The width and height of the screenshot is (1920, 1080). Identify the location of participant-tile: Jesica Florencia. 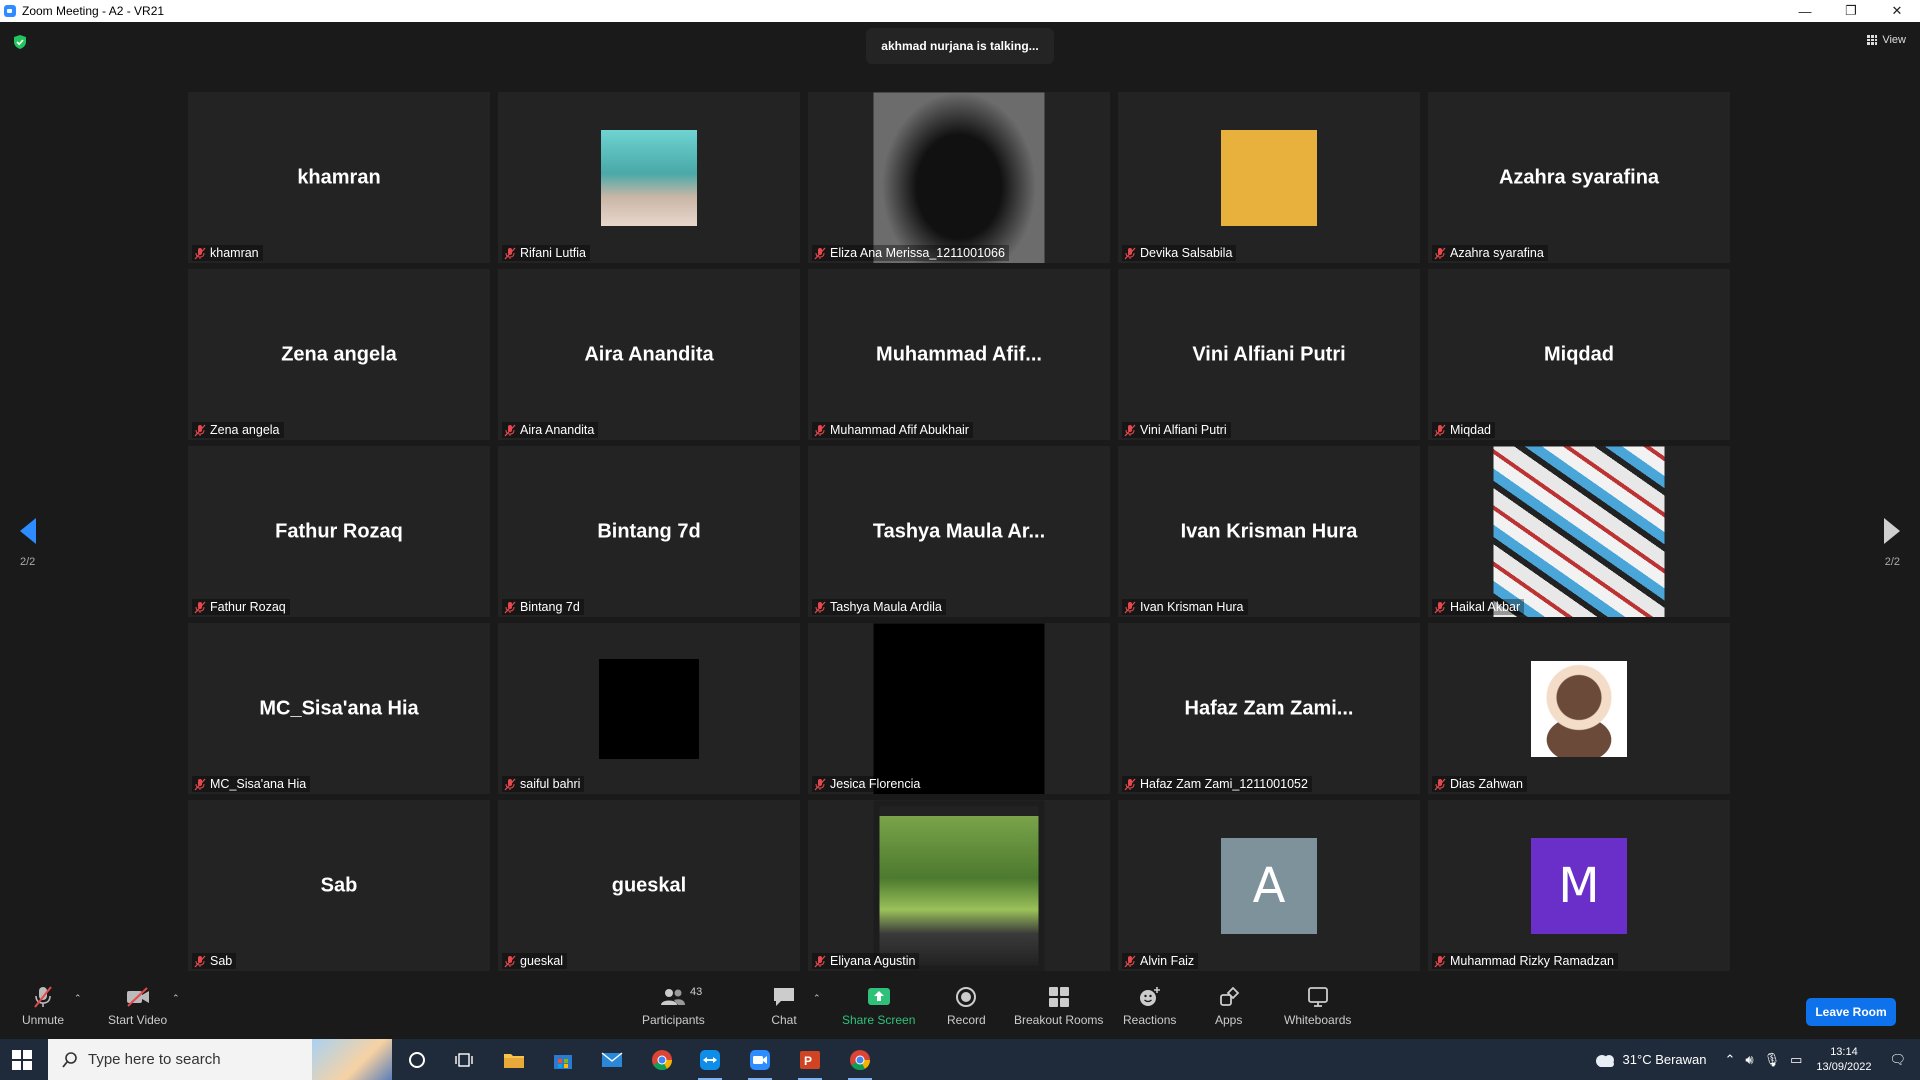
(959, 708).